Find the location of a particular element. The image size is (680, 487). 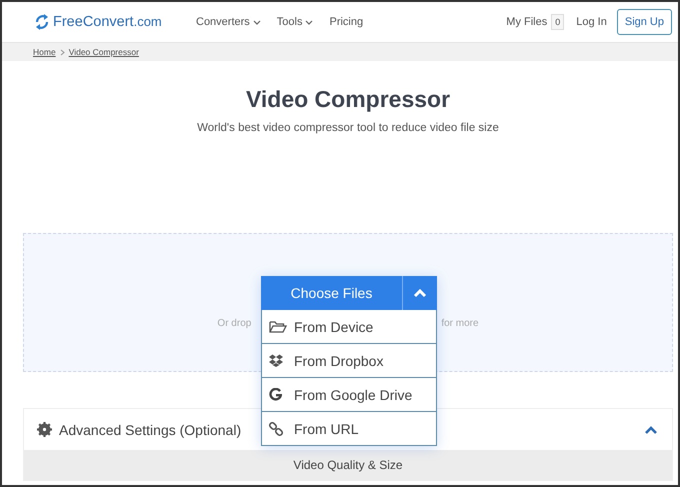

collapse-toggle is located at coordinates (651, 429).